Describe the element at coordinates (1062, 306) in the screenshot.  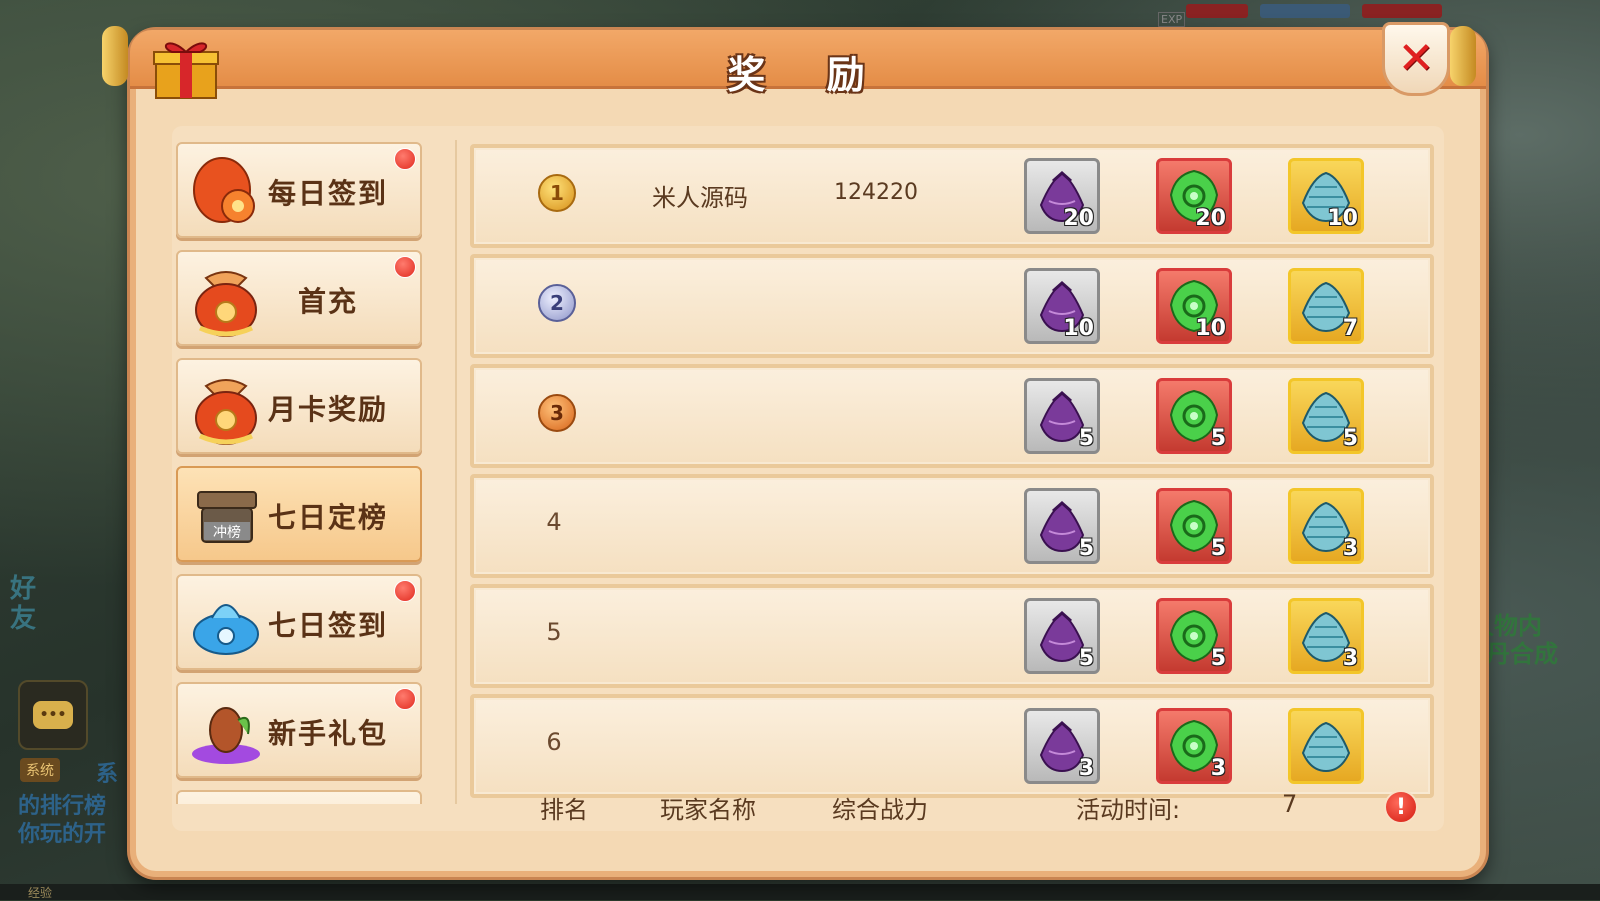
I see `reward-slot-purple-pouch-icon: 10` at that location.